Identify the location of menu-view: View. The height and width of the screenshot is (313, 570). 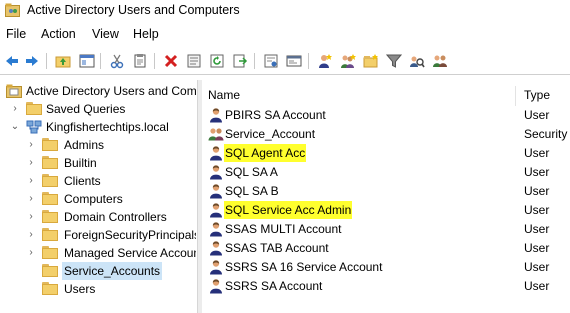
(105, 34).